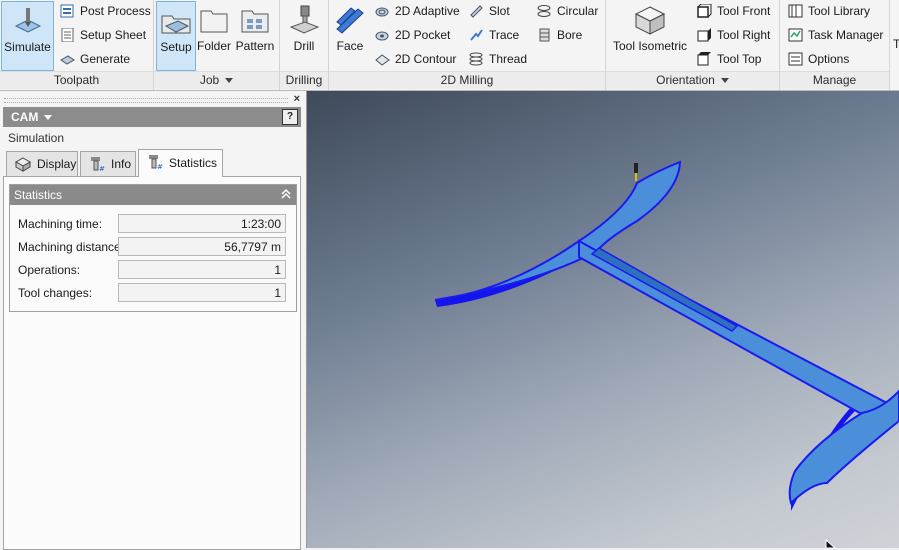  I want to click on 2d-pocket-button: 2D Pocket, so click(411, 35).